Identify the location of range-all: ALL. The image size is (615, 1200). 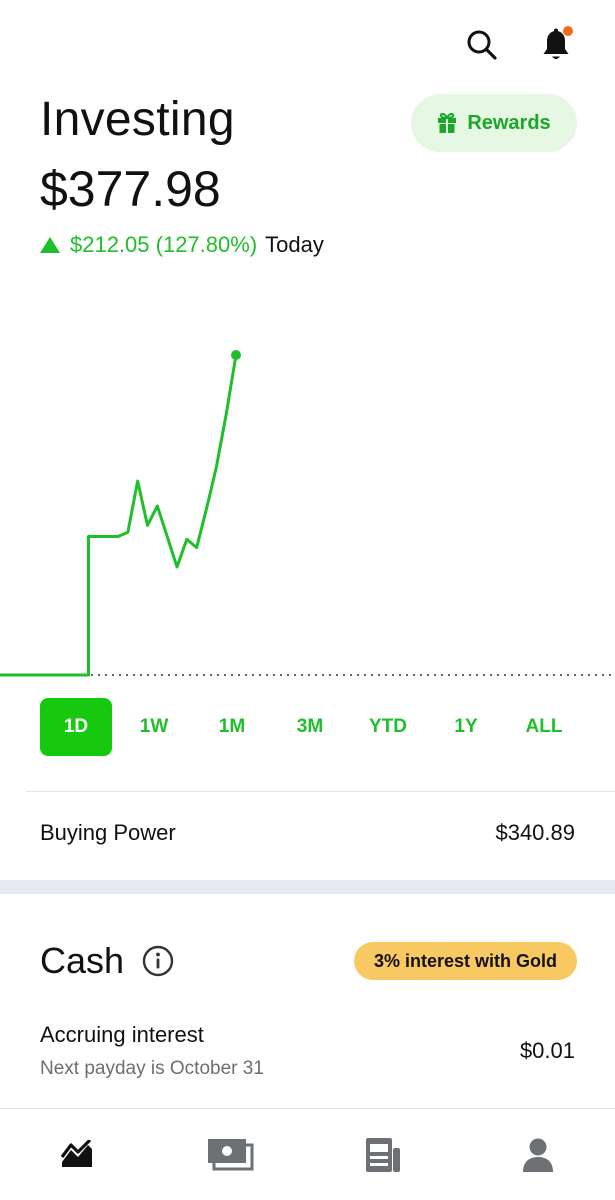
(544, 727).